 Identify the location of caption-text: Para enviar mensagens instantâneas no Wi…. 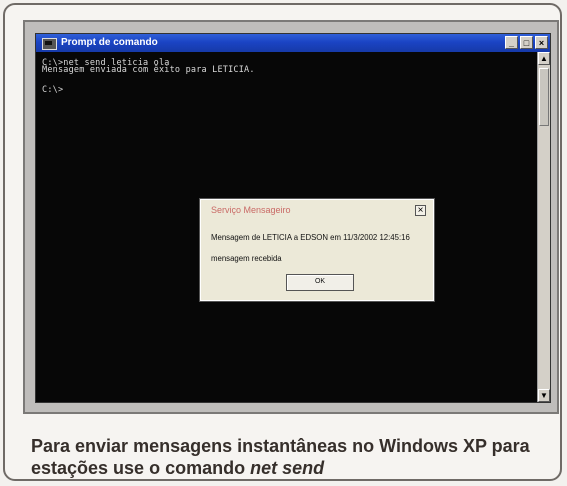
(286, 457).